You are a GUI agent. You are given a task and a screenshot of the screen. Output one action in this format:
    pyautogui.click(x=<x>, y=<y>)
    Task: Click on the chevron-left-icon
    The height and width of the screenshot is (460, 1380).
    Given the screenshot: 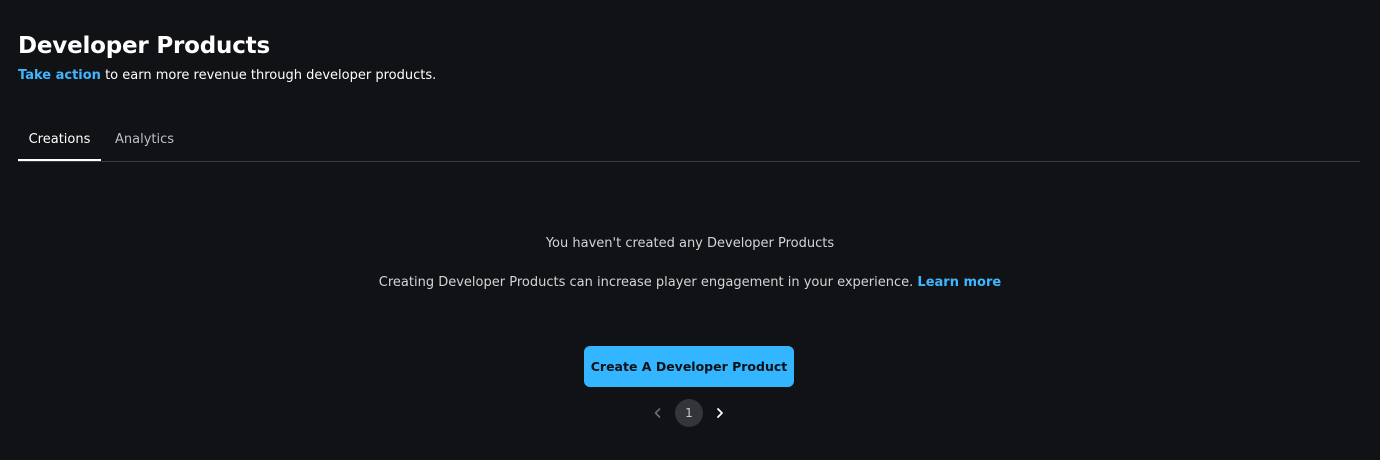 What is the action you would take?
    pyautogui.click(x=657, y=413)
    